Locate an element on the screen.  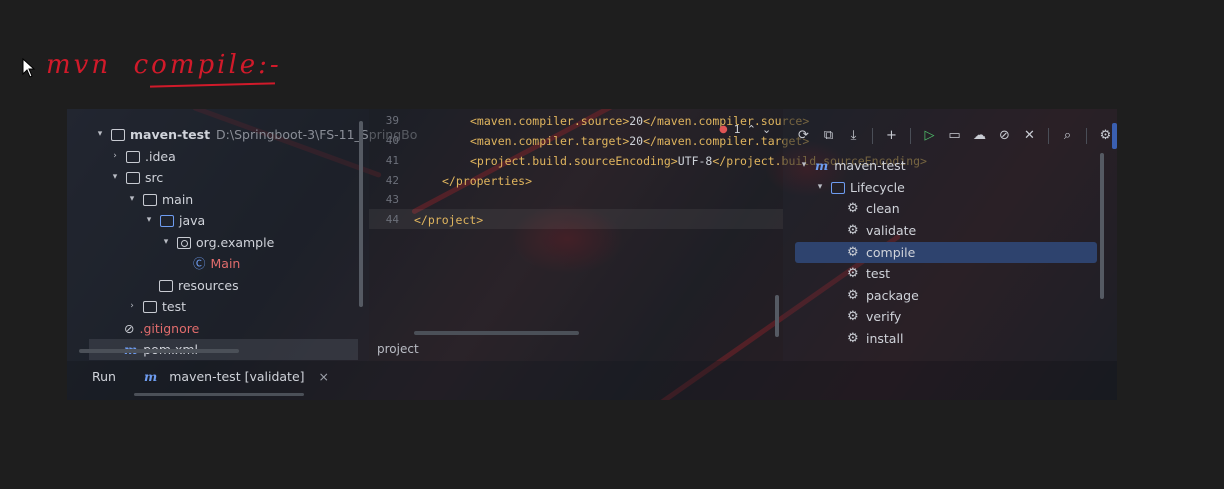
tree-item-label: .idea is located at coordinates (160, 156).